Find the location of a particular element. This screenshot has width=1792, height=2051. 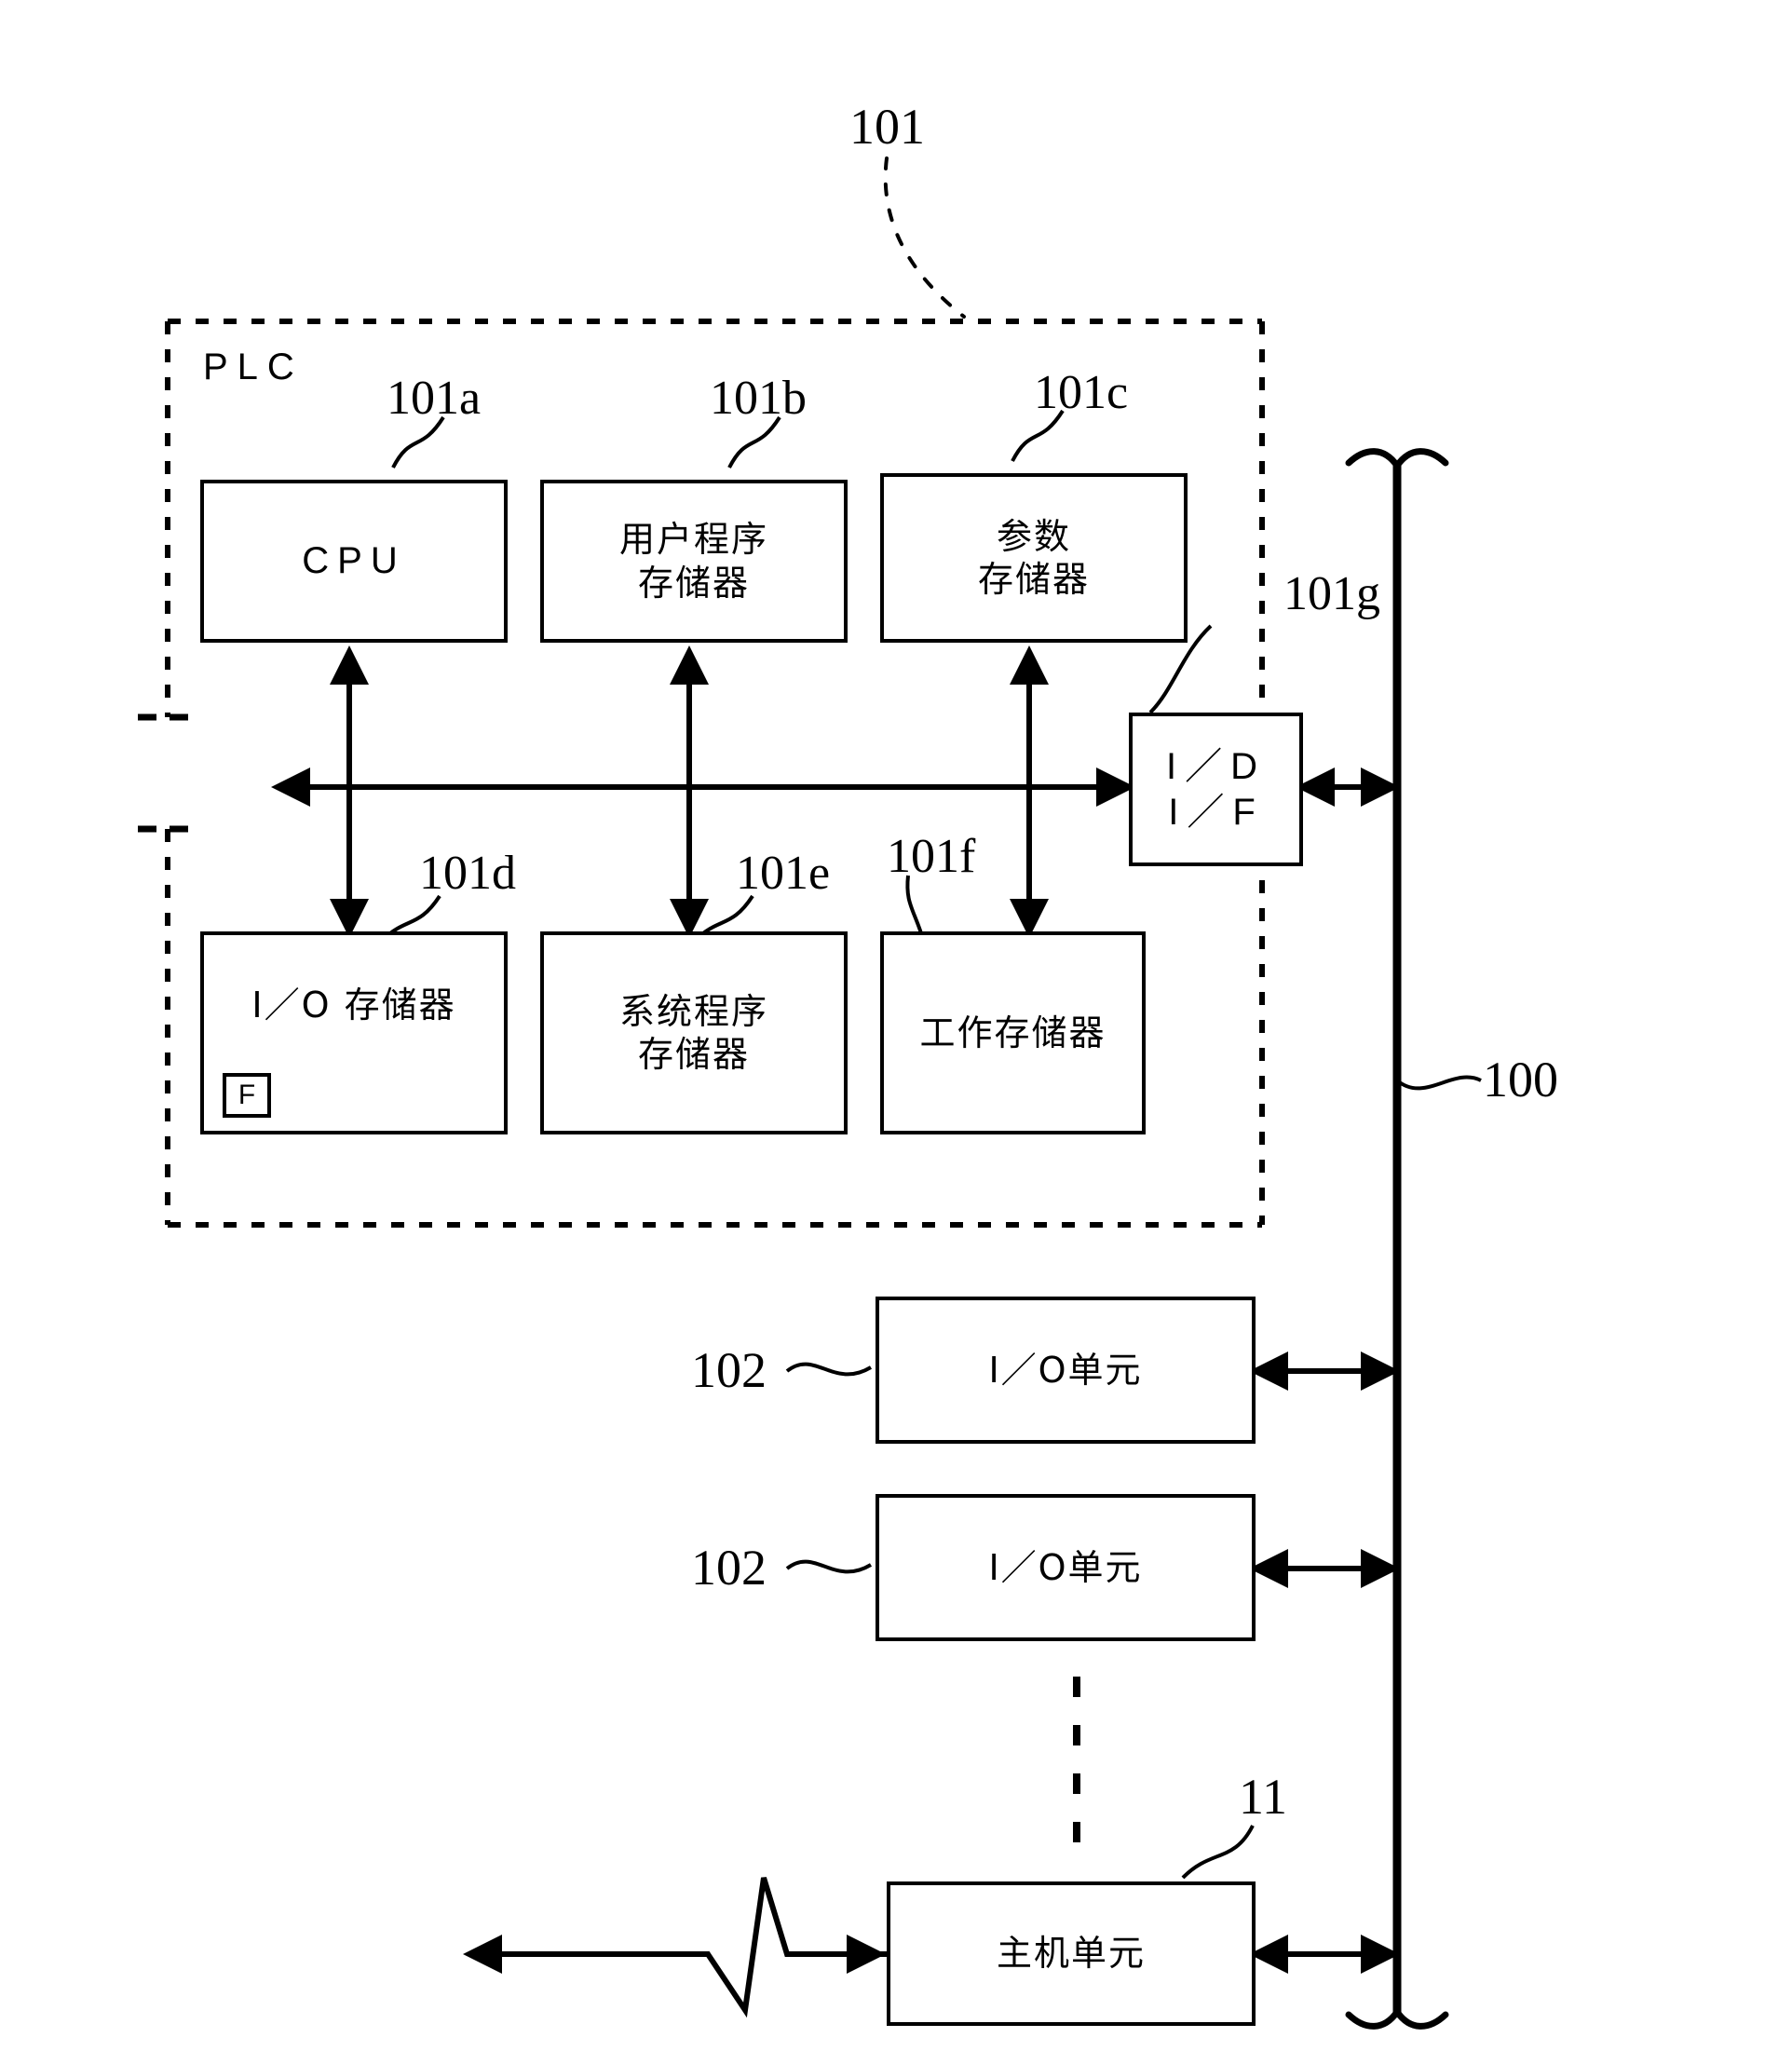

leader-101f is located at coordinates (914, 905).